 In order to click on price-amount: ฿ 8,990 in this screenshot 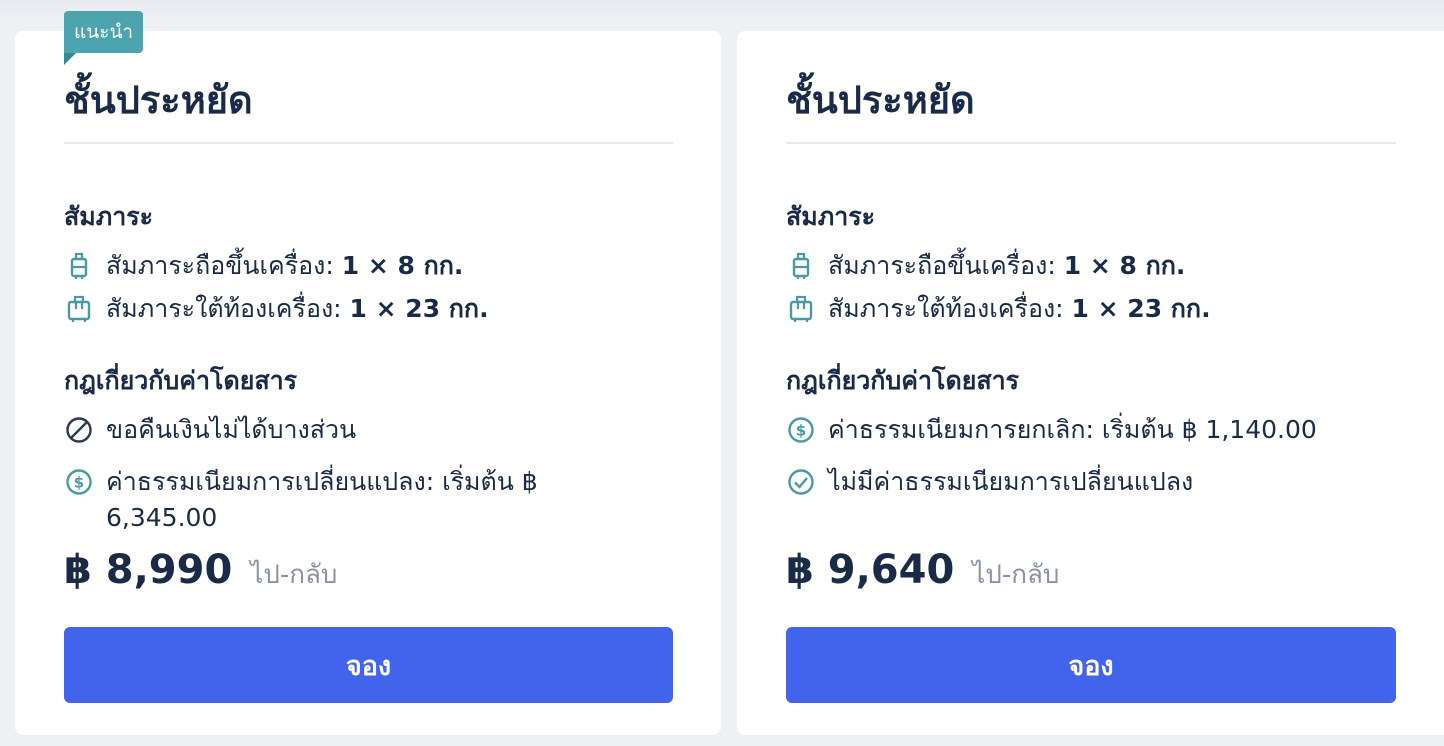, I will do `click(148, 570)`.